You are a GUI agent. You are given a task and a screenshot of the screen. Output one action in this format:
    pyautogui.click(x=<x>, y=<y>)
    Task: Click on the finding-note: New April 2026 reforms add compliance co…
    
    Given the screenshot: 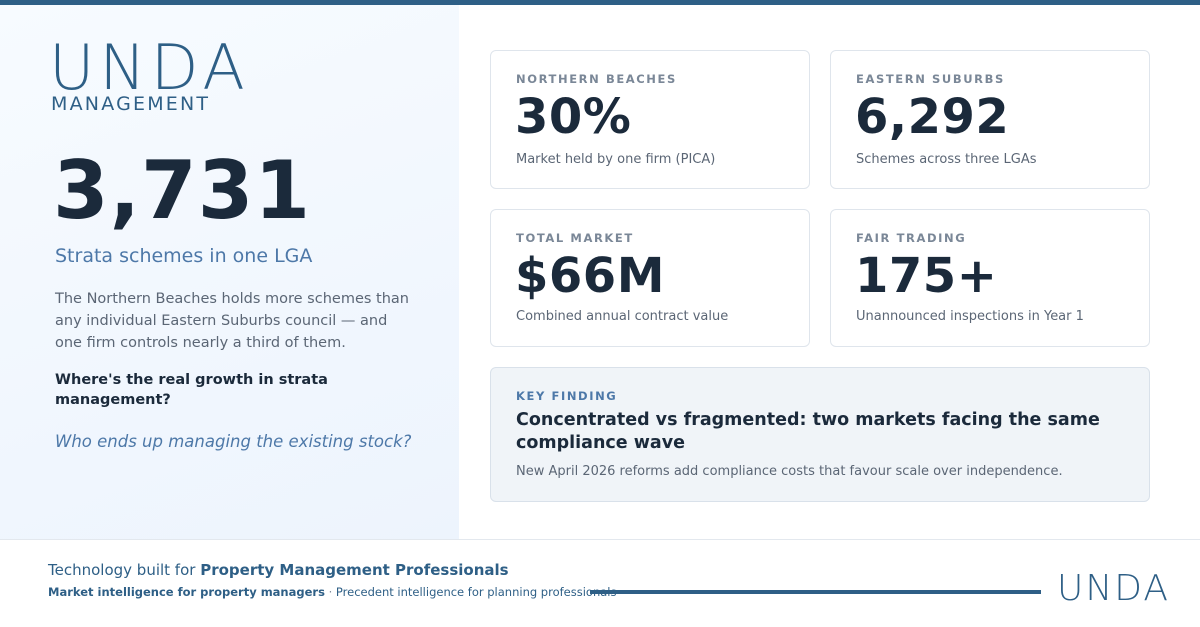 What is the action you would take?
    pyautogui.click(x=789, y=471)
    